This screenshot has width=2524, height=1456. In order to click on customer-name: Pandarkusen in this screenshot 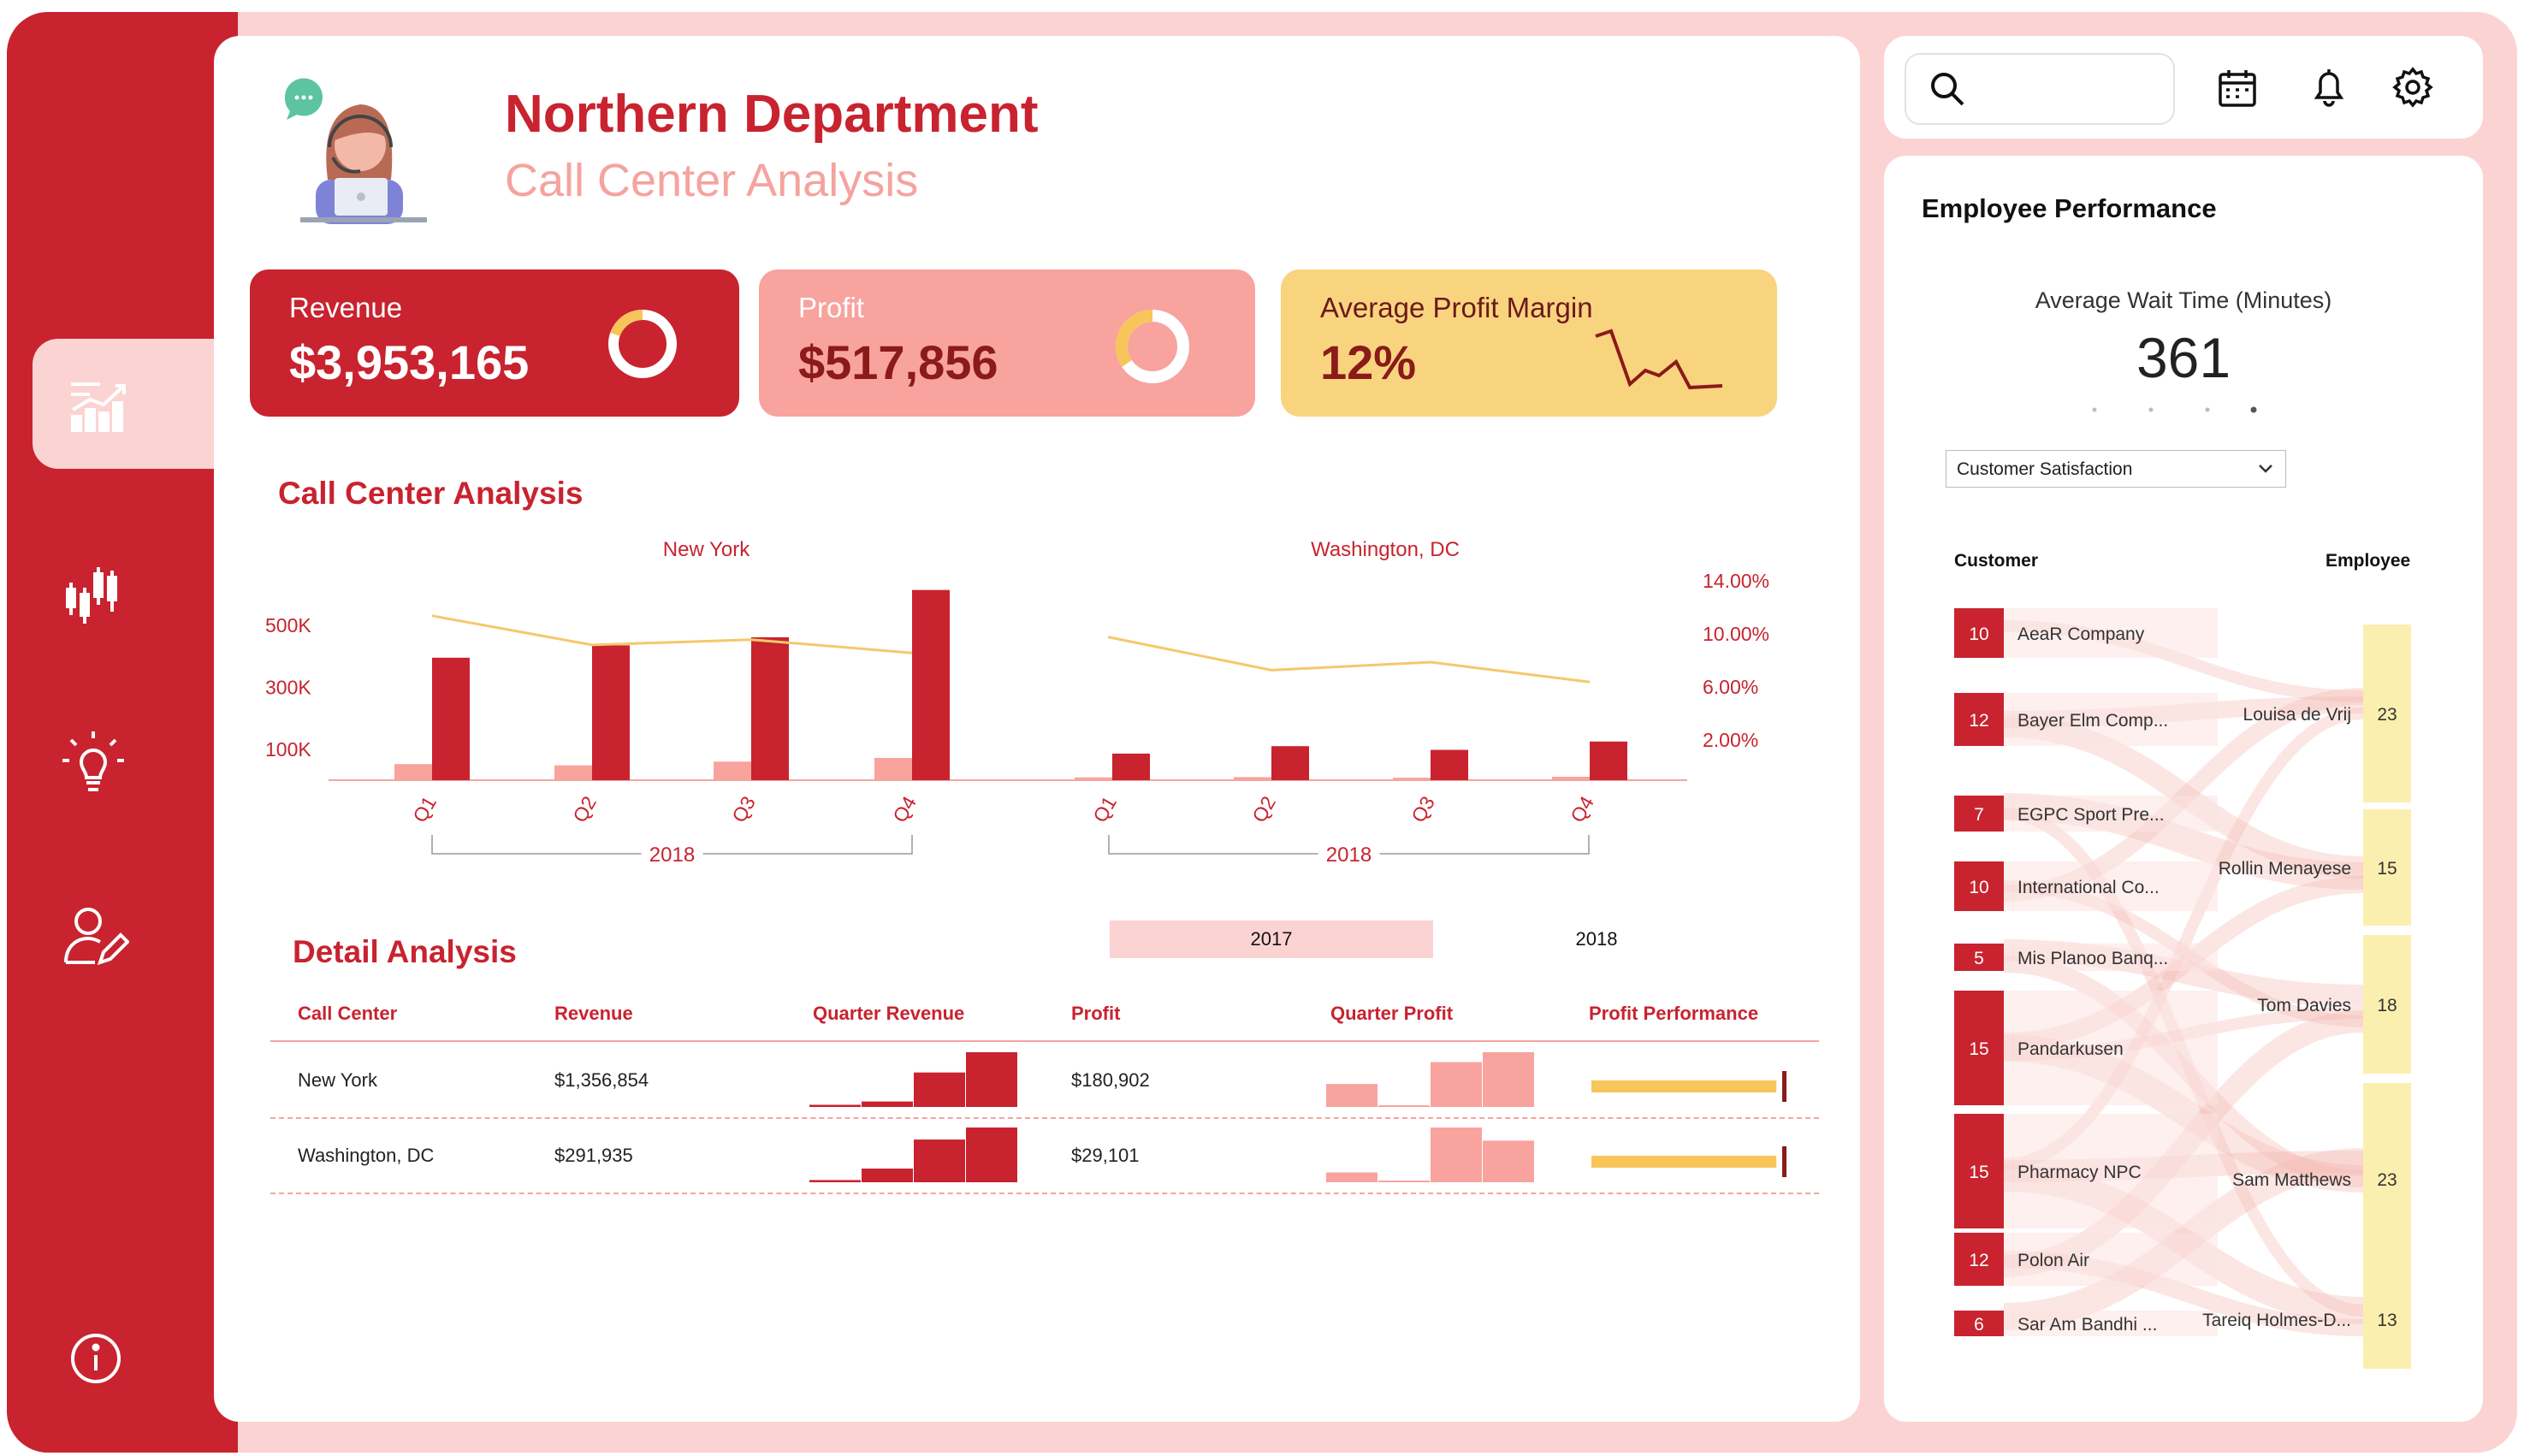, I will do `click(2070, 1049)`.